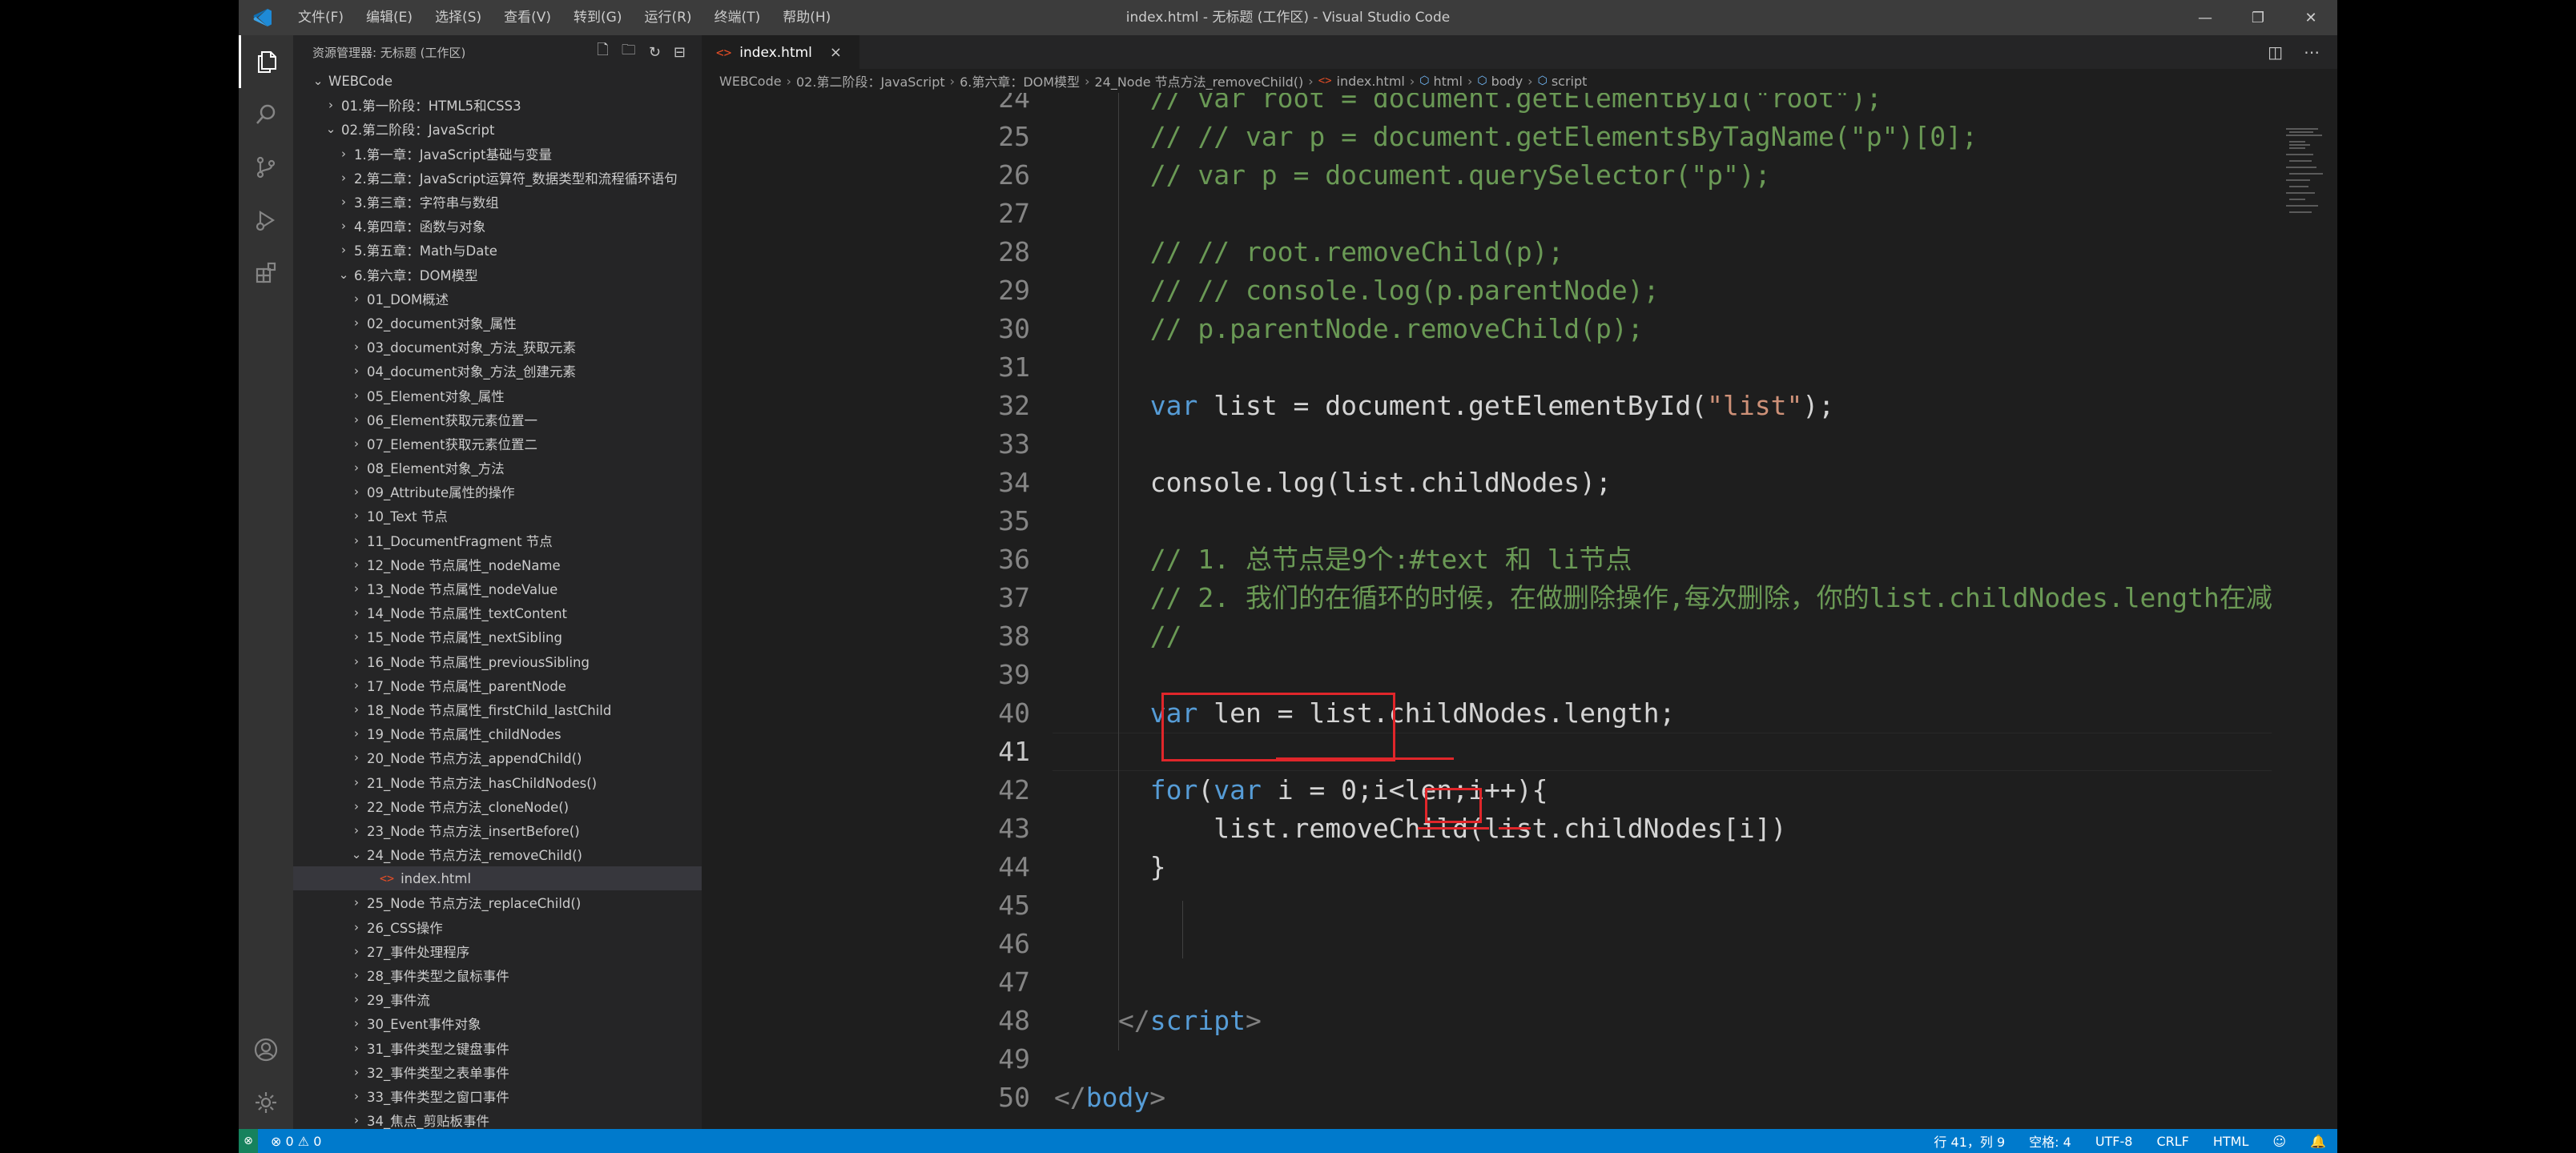 The height and width of the screenshot is (1153, 2576). Describe the element at coordinates (497, 154) in the screenshot. I see `folder-item: › 1.第一章：JavaScript基础与变量` at that location.